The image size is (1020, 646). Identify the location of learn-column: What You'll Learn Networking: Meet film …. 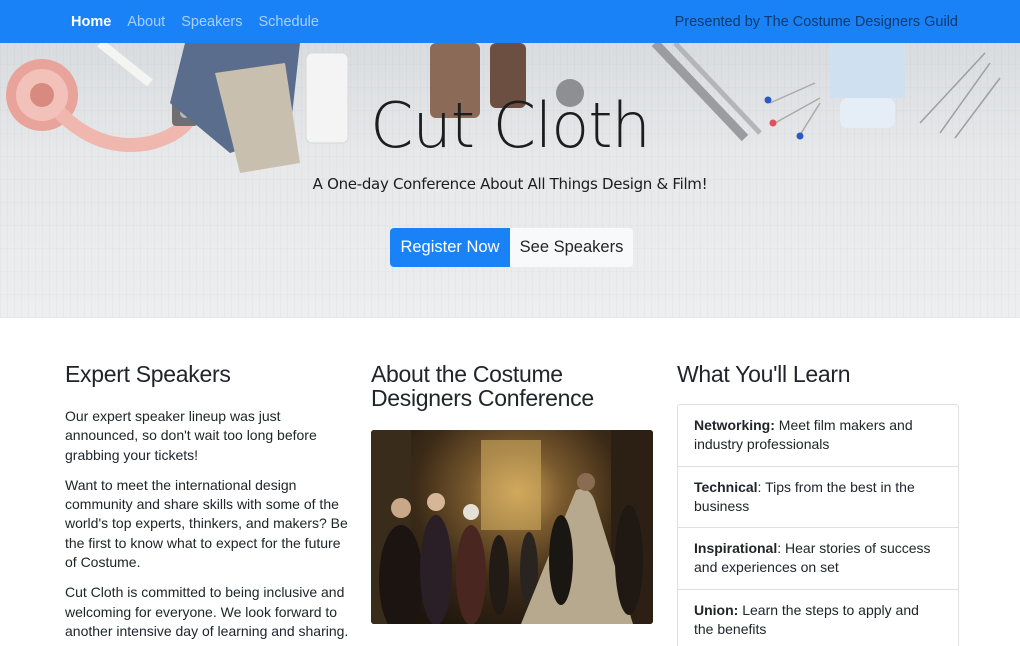
(818, 504).